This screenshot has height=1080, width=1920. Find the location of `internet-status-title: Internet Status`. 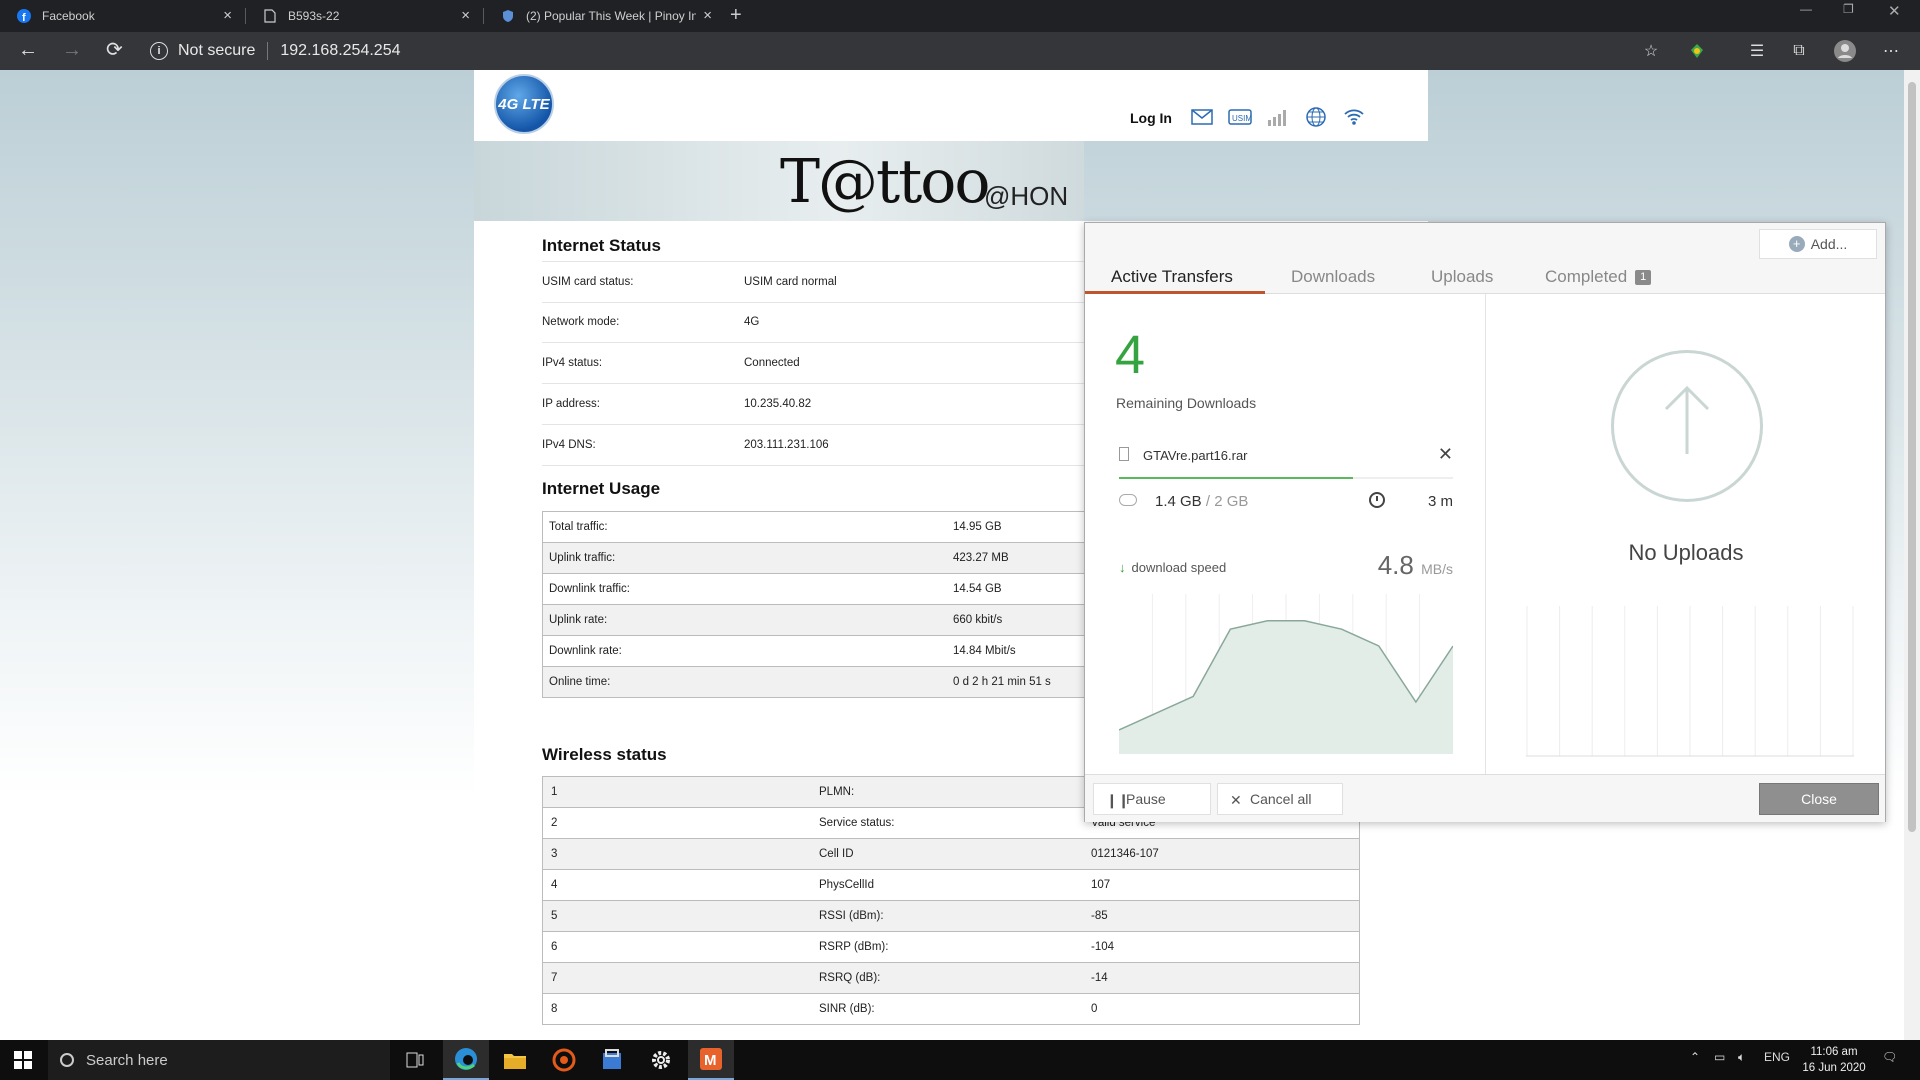

internet-status-title: Internet Status is located at coordinates (602, 245).